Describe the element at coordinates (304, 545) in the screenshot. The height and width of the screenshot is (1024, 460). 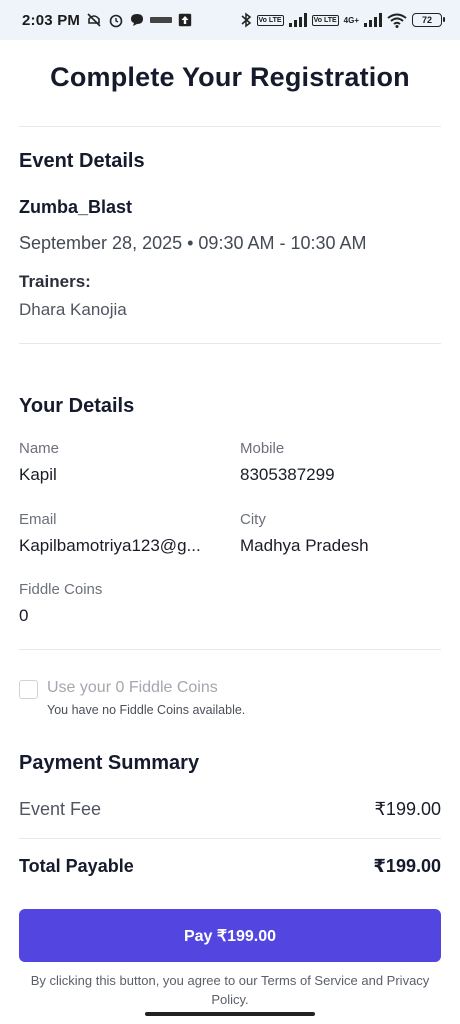
I see `city-value: Madhya Pradesh` at that location.